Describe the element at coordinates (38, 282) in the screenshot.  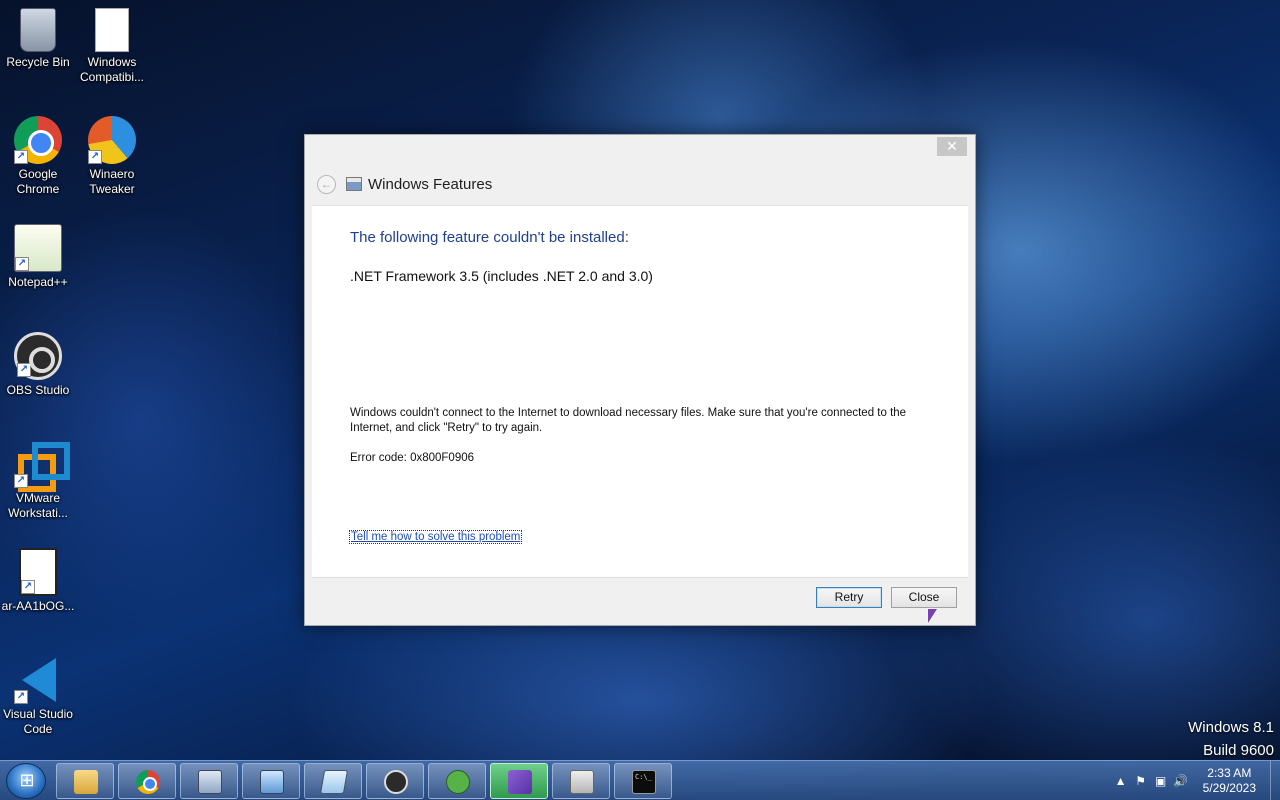
I see `desktop-icon-label: Notepad++` at that location.